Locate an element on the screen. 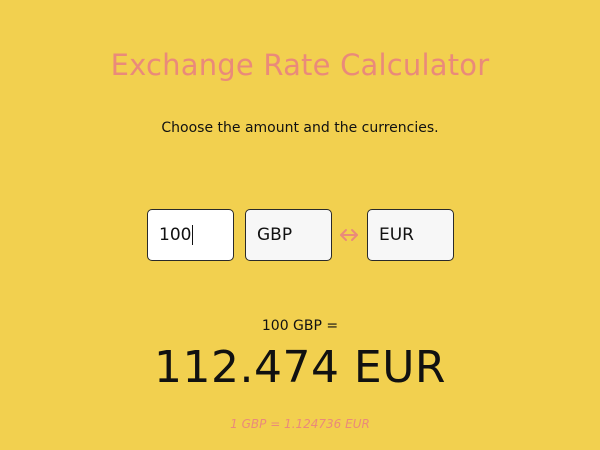  rate-note: 1 GBP = 1.124736 EUR is located at coordinates (300, 424).